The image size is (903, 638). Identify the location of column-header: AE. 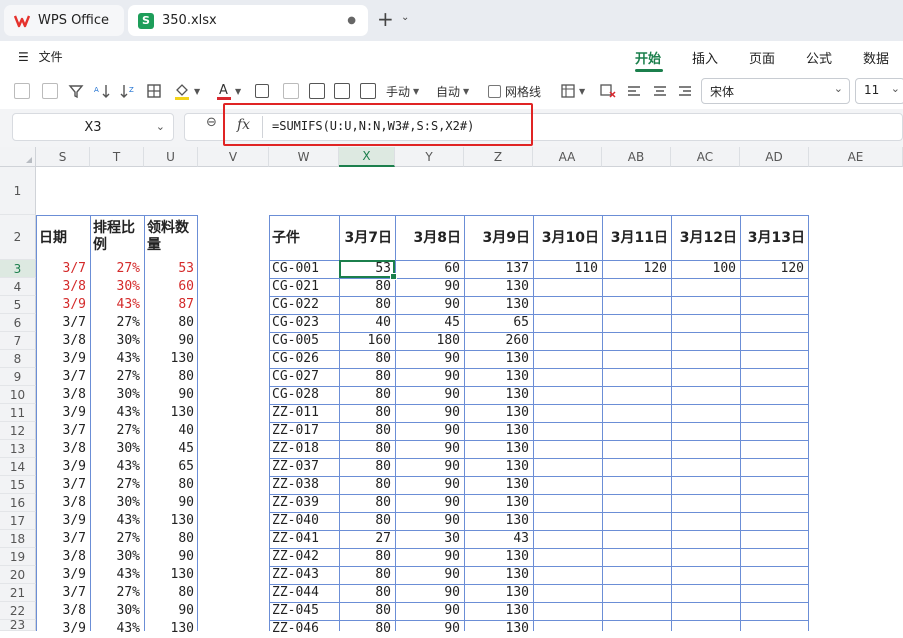
(856, 157).